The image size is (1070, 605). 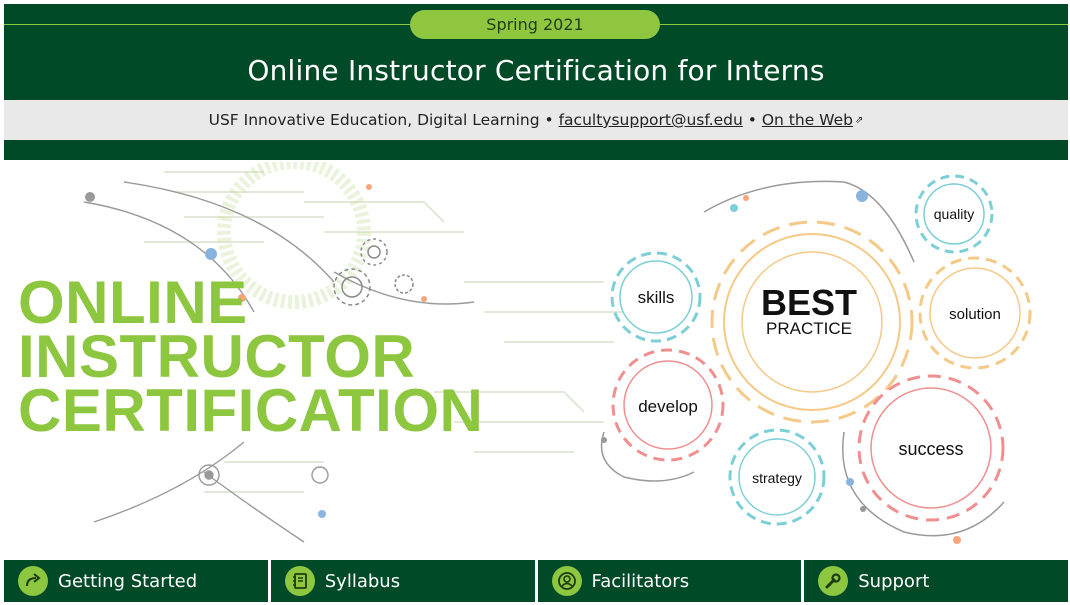 I want to click on hero-title-line-3: CERTIFICATION, so click(x=251, y=410).